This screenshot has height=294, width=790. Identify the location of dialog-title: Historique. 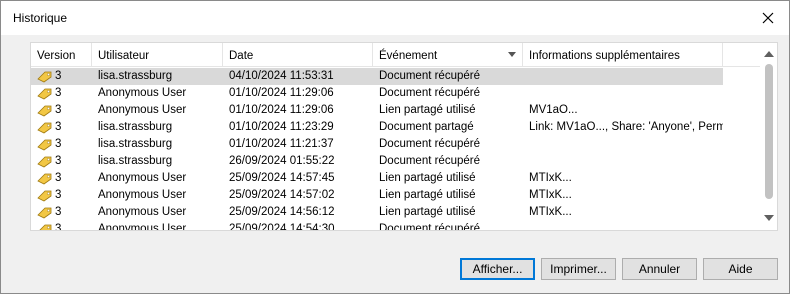
(40, 18).